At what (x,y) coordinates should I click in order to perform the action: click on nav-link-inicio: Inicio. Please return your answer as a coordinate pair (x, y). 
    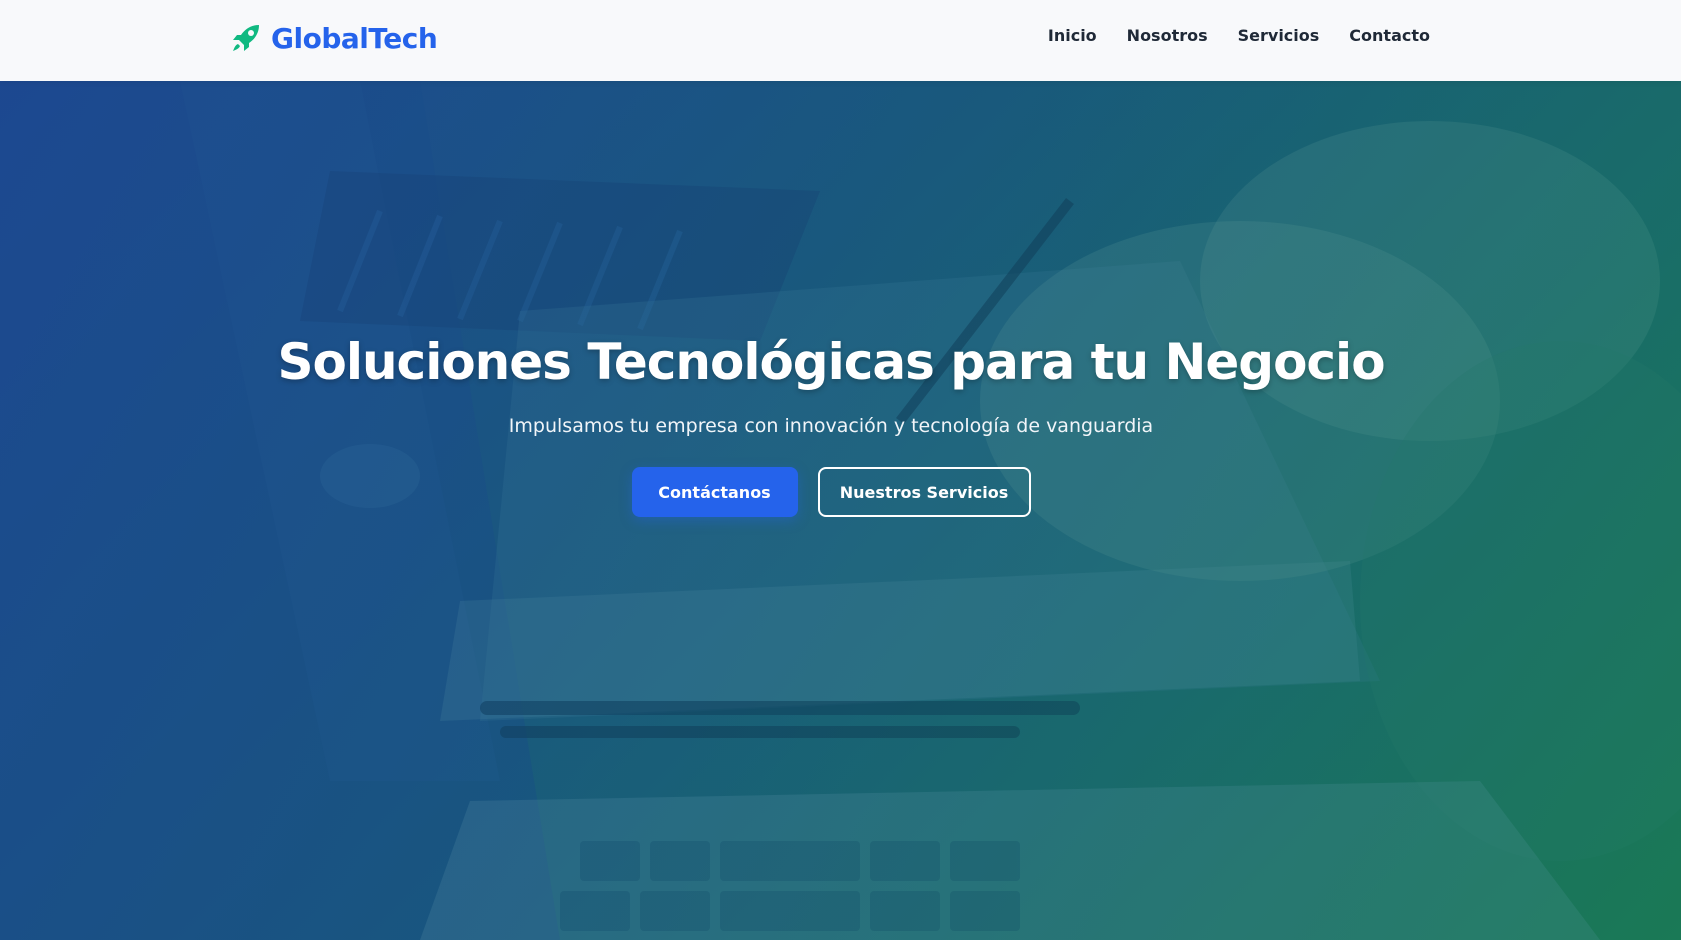
    Looking at the image, I should click on (1072, 35).